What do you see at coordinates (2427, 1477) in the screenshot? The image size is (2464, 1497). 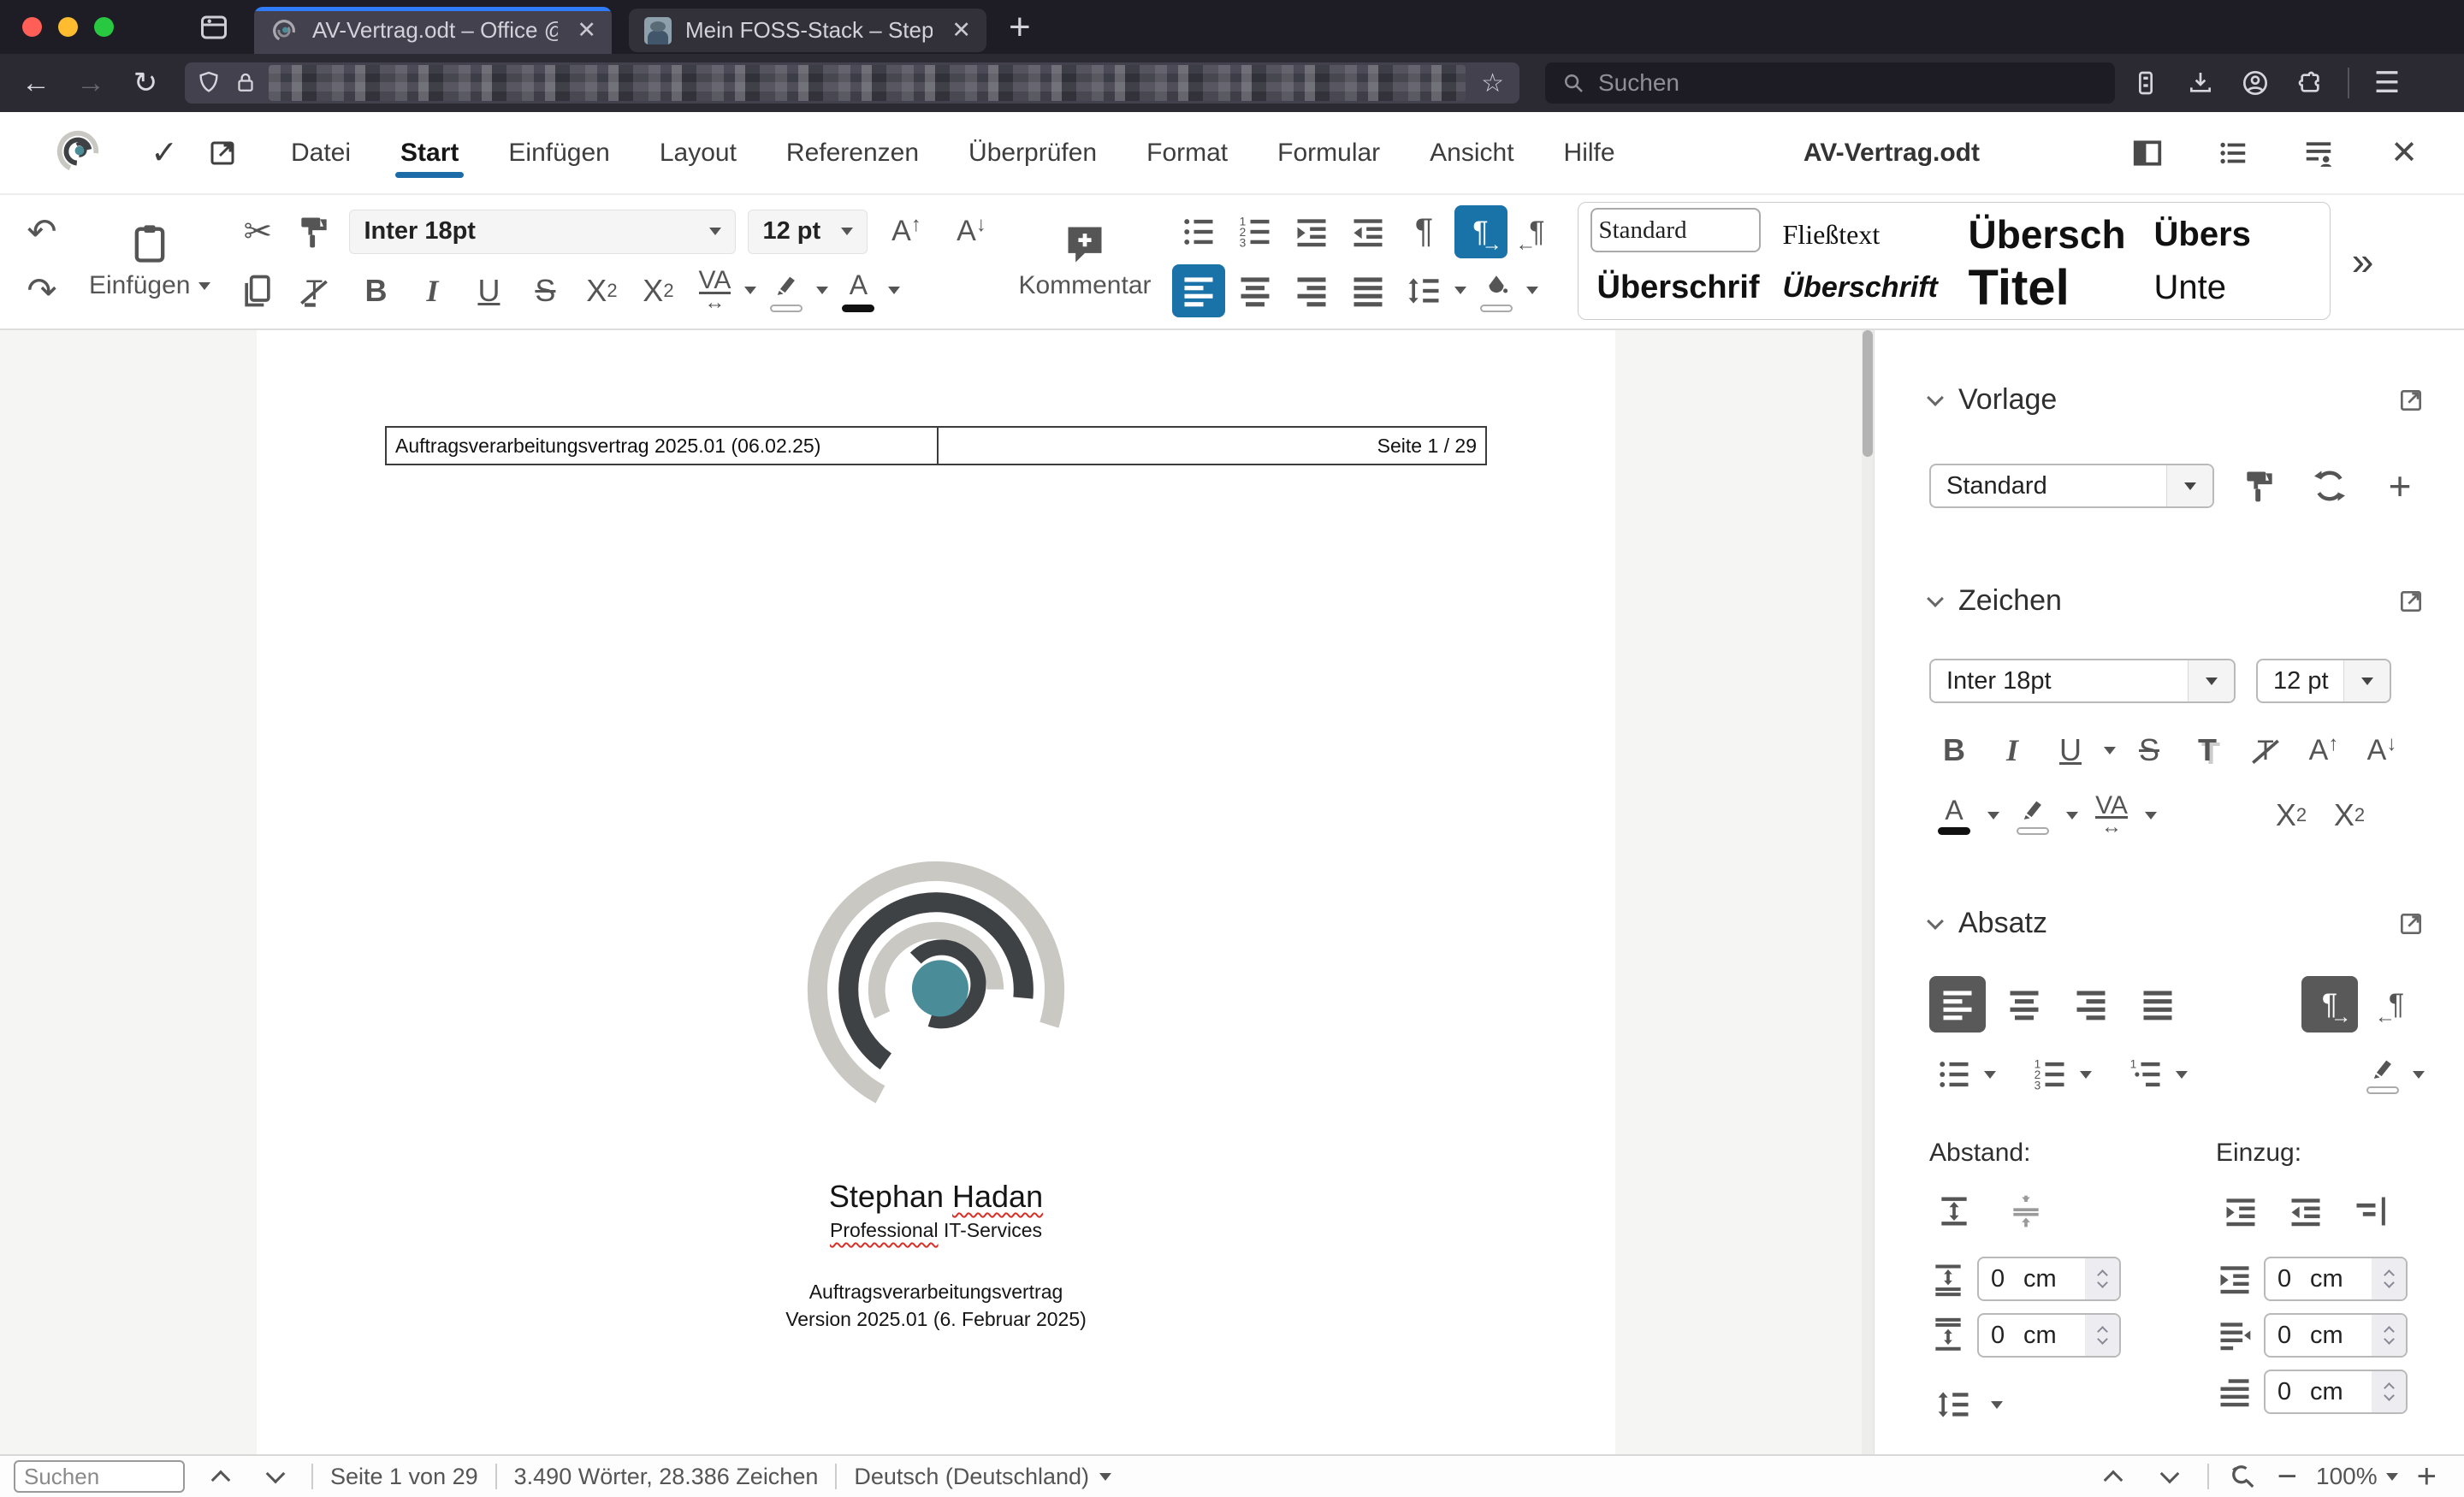 I see `zoom-in-button: +` at bounding box center [2427, 1477].